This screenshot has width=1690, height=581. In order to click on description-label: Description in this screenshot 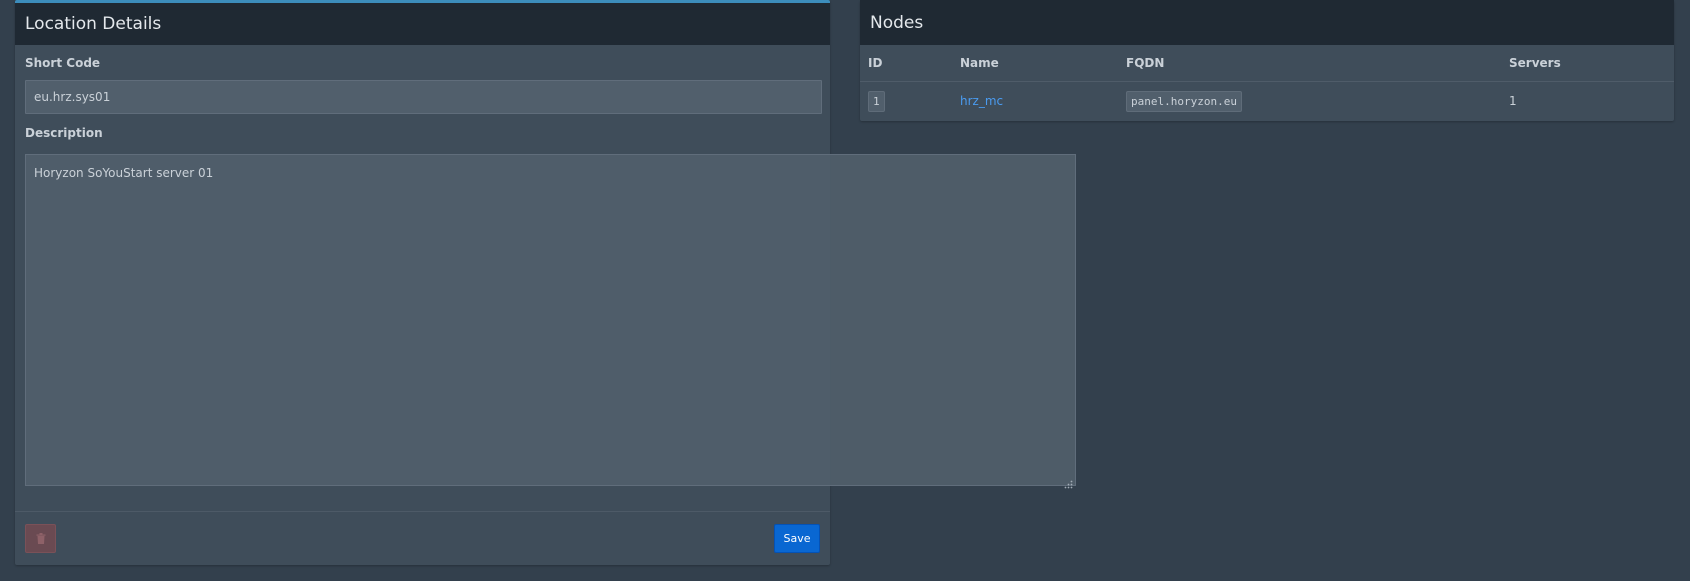, I will do `click(64, 133)`.